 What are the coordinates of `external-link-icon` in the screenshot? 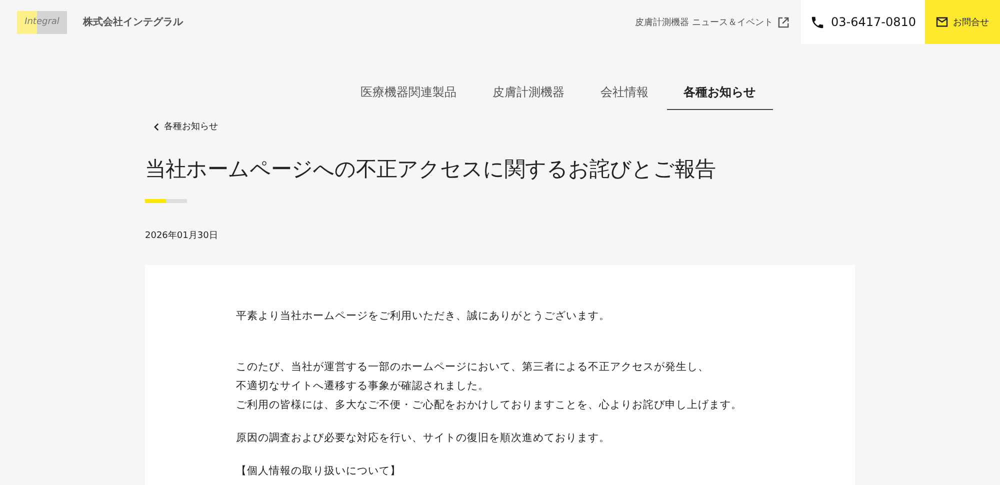 It's located at (783, 22).